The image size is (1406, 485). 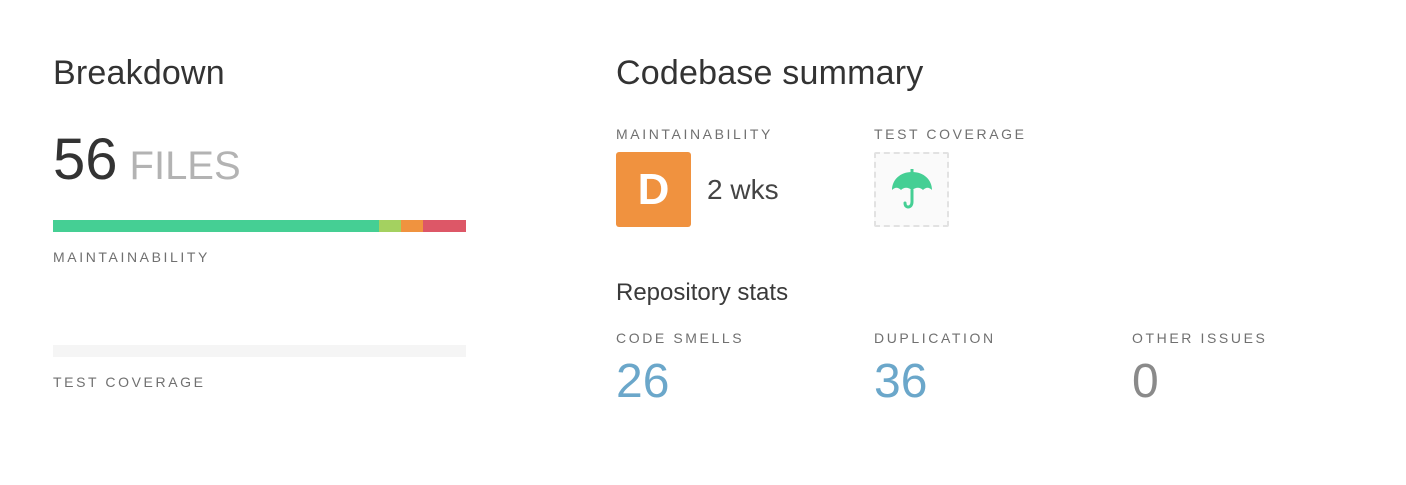 I want to click on stat-label: OTHER ISSUES, so click(x=1200, y=338).